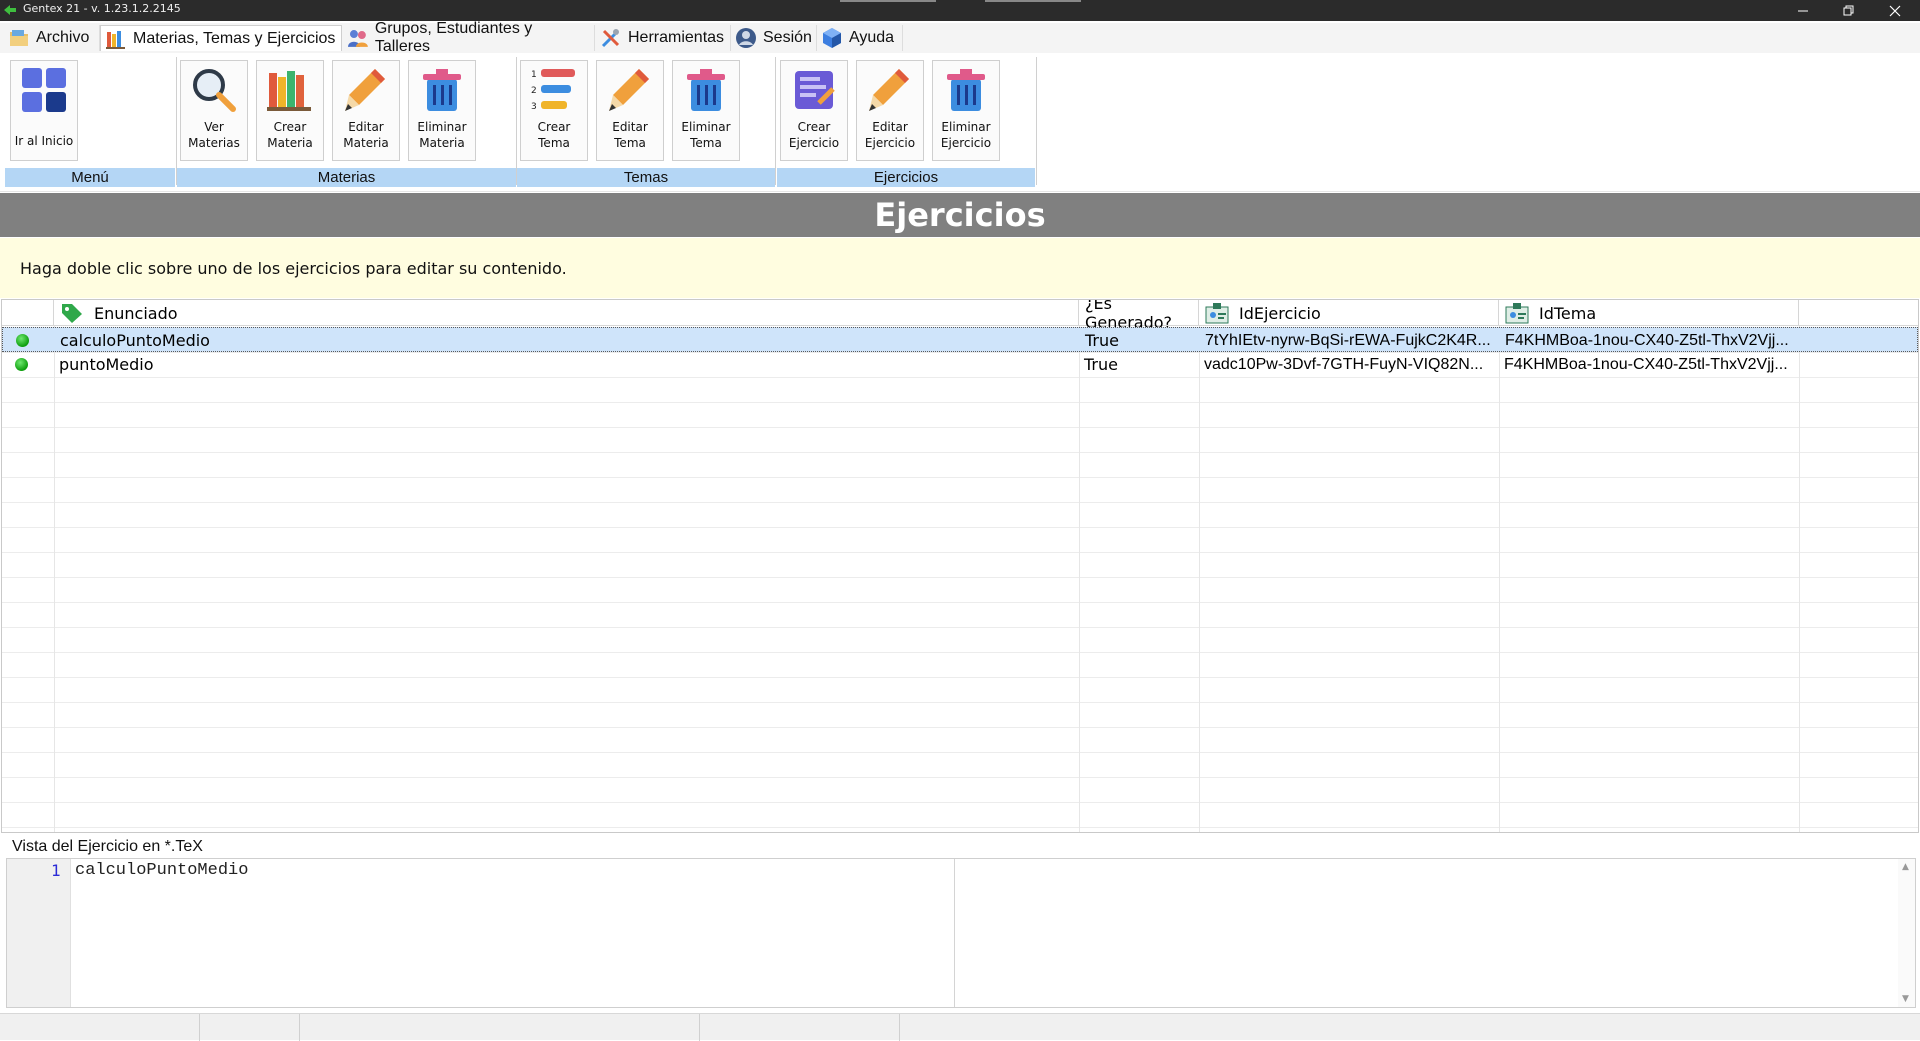 This screenshot has height=1041, width=1920. I want to click on status-bar, so click(960, 1027).